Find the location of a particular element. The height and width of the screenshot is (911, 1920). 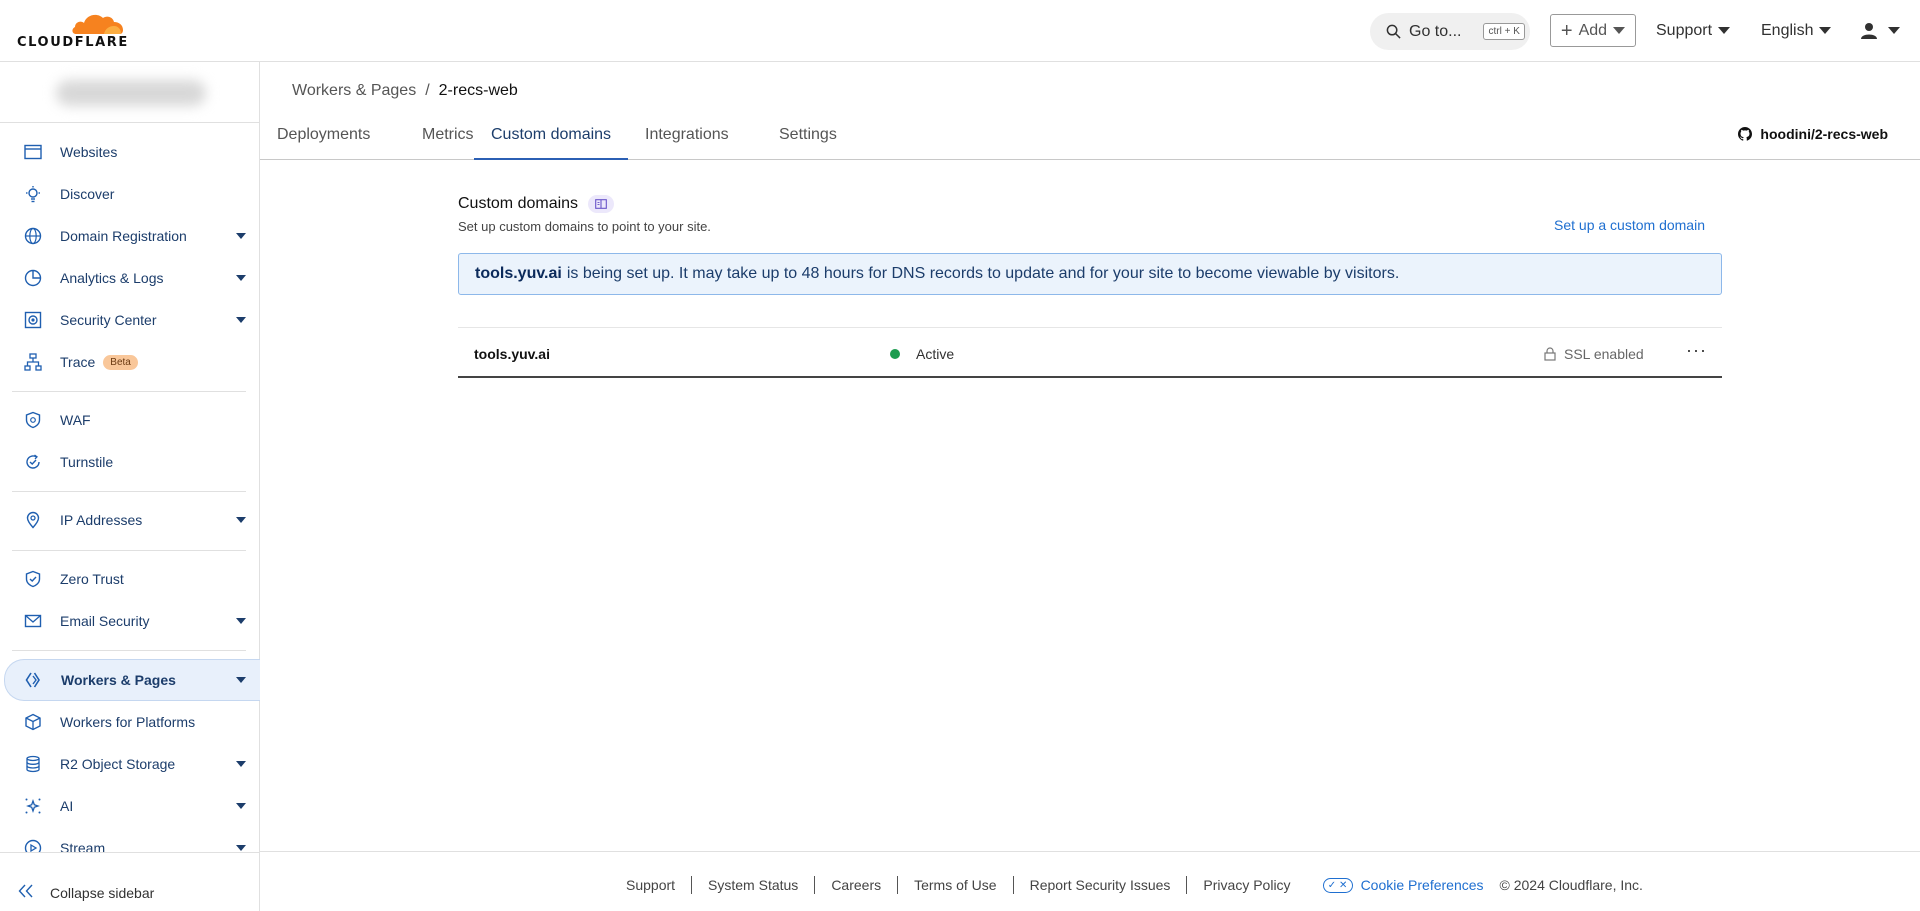

collapse-sidebar-button: Collapse sidebar is located at coordinates (86, 892).